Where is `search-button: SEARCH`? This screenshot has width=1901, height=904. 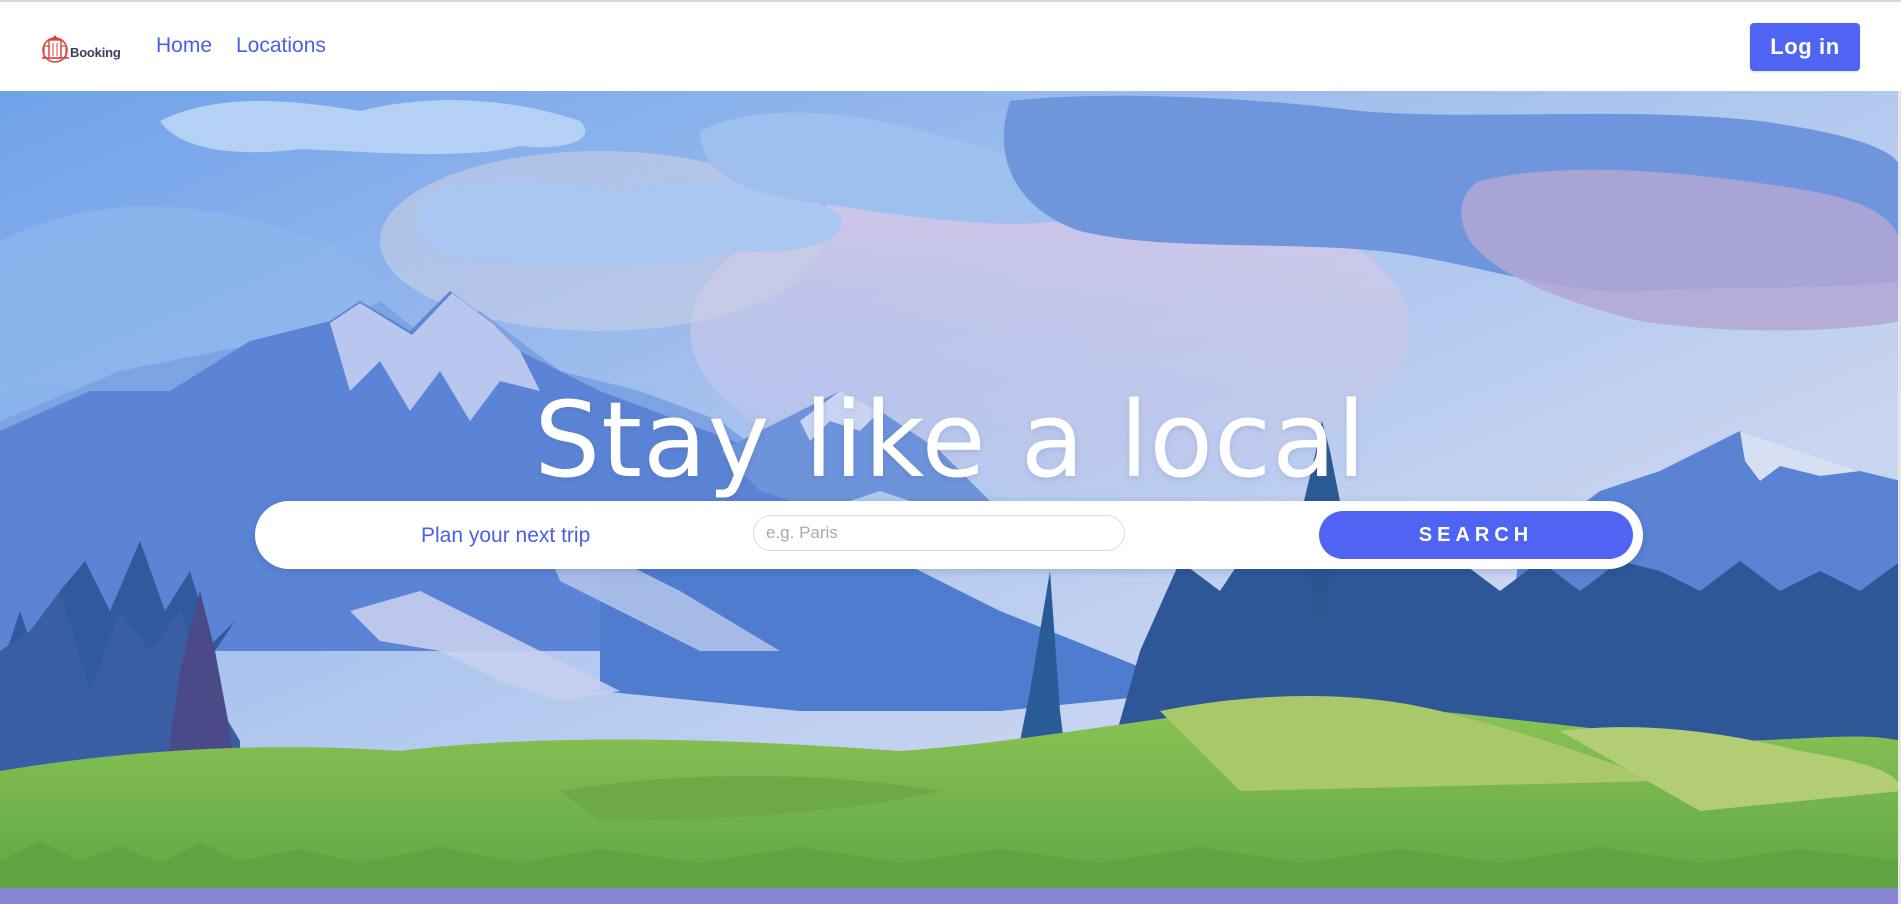 search-button: SEARCH is located at coordinates (1476, 535).